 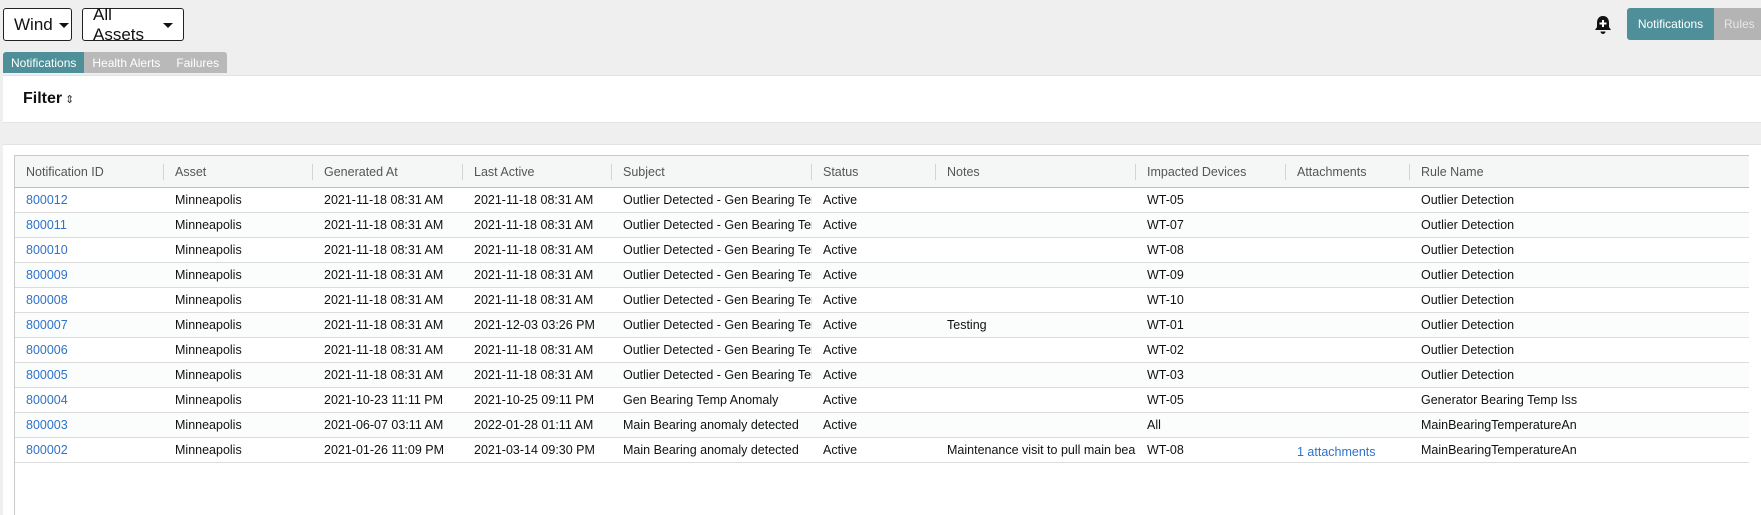 What do you see at coordinates (1499, 400) in the screenshot?
I see `rule-name-cell: Generator Bearing Temp Iss` at bounding box center [1499, 400].